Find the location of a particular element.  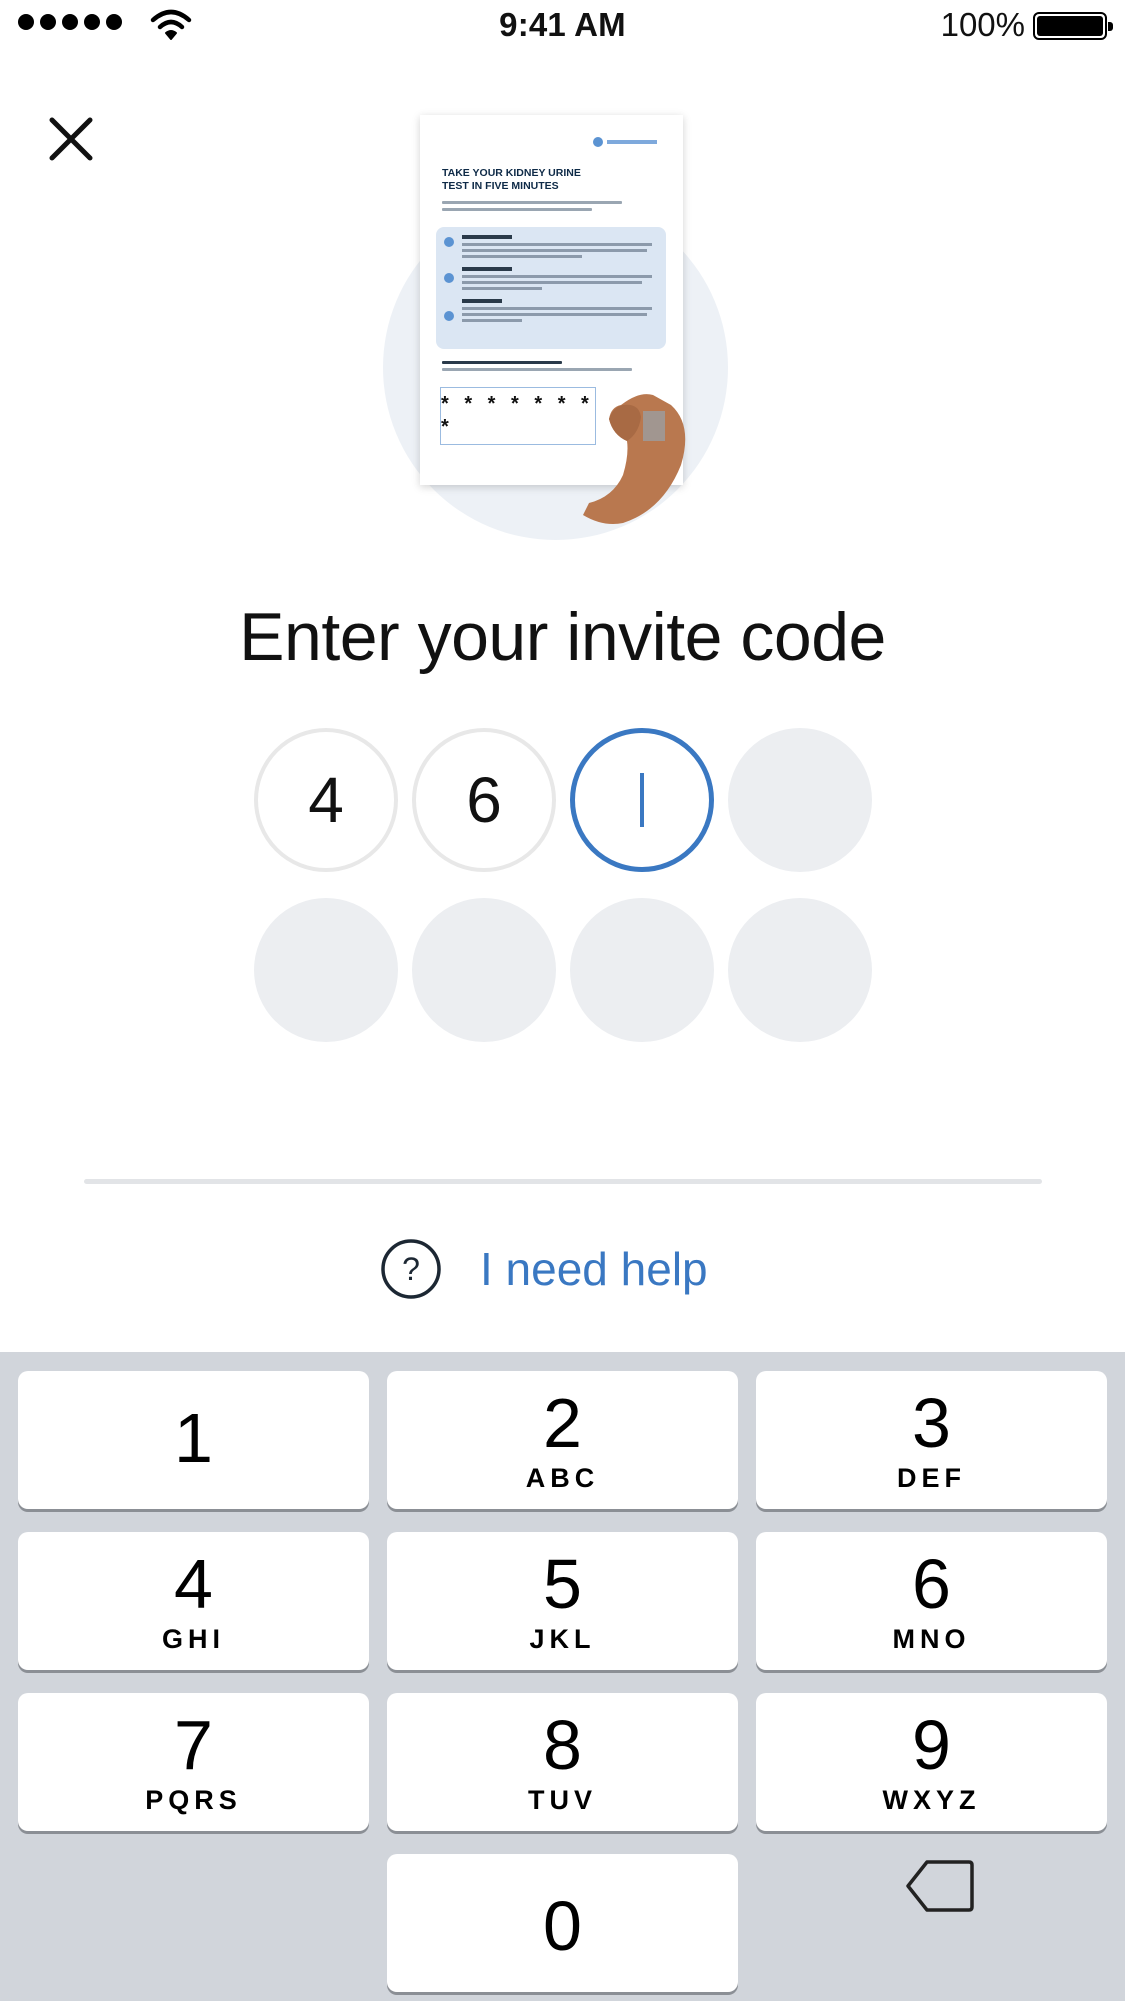

card-steps is located at coordinates (551, 288).